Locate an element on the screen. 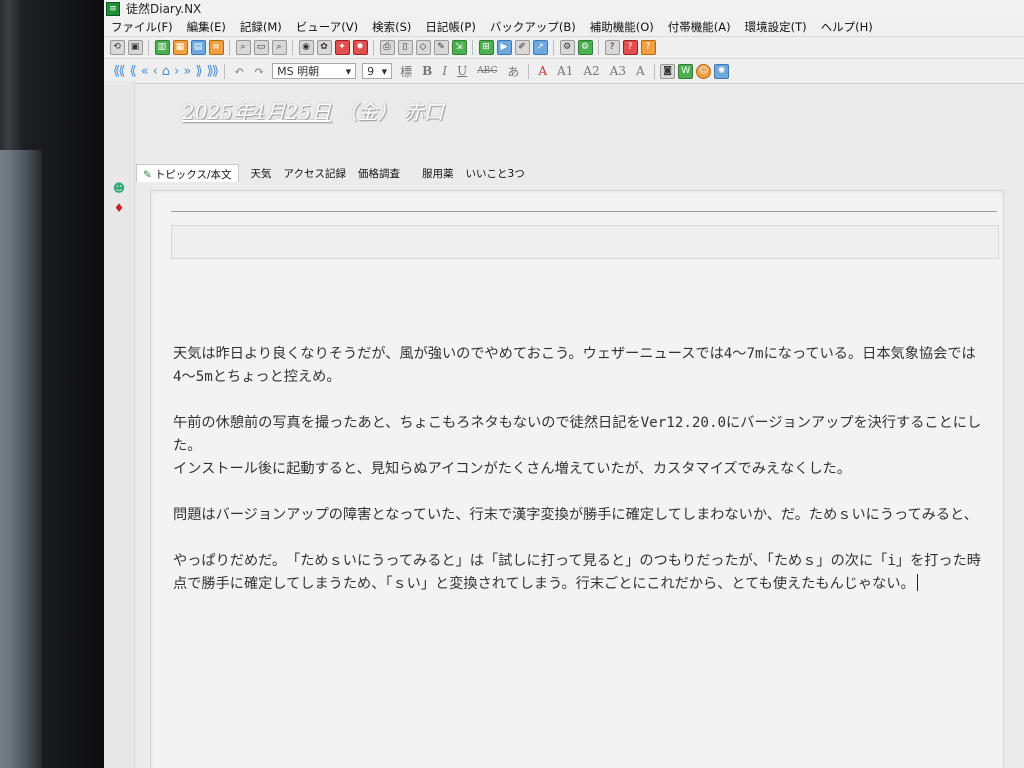 The height and width of the screenshot is (768, 1024). size-reset-icon: A is located at coordinates (640, 71).